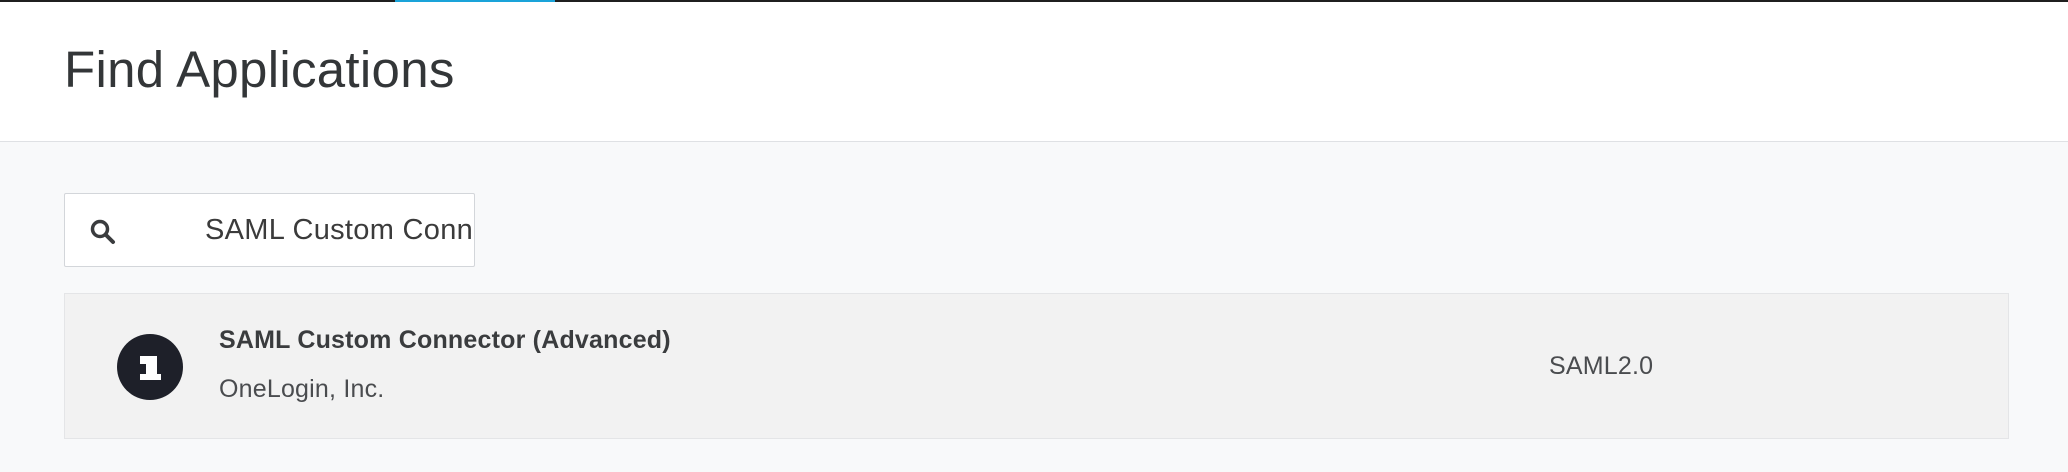 The image size is (2068, 472). What do you see at coordinates (150, 367) in the screenshot?
I see `onelogin-logo-icon` at bounding box center [150, 367].